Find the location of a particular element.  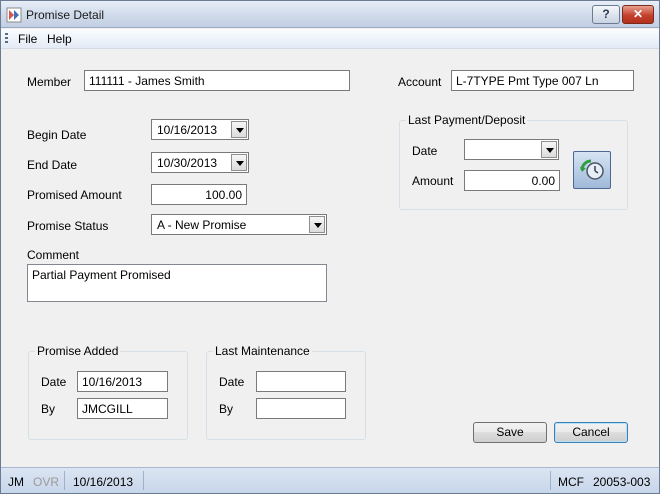

begin-date-label: Begin Date is located at coordinates (57, 135).